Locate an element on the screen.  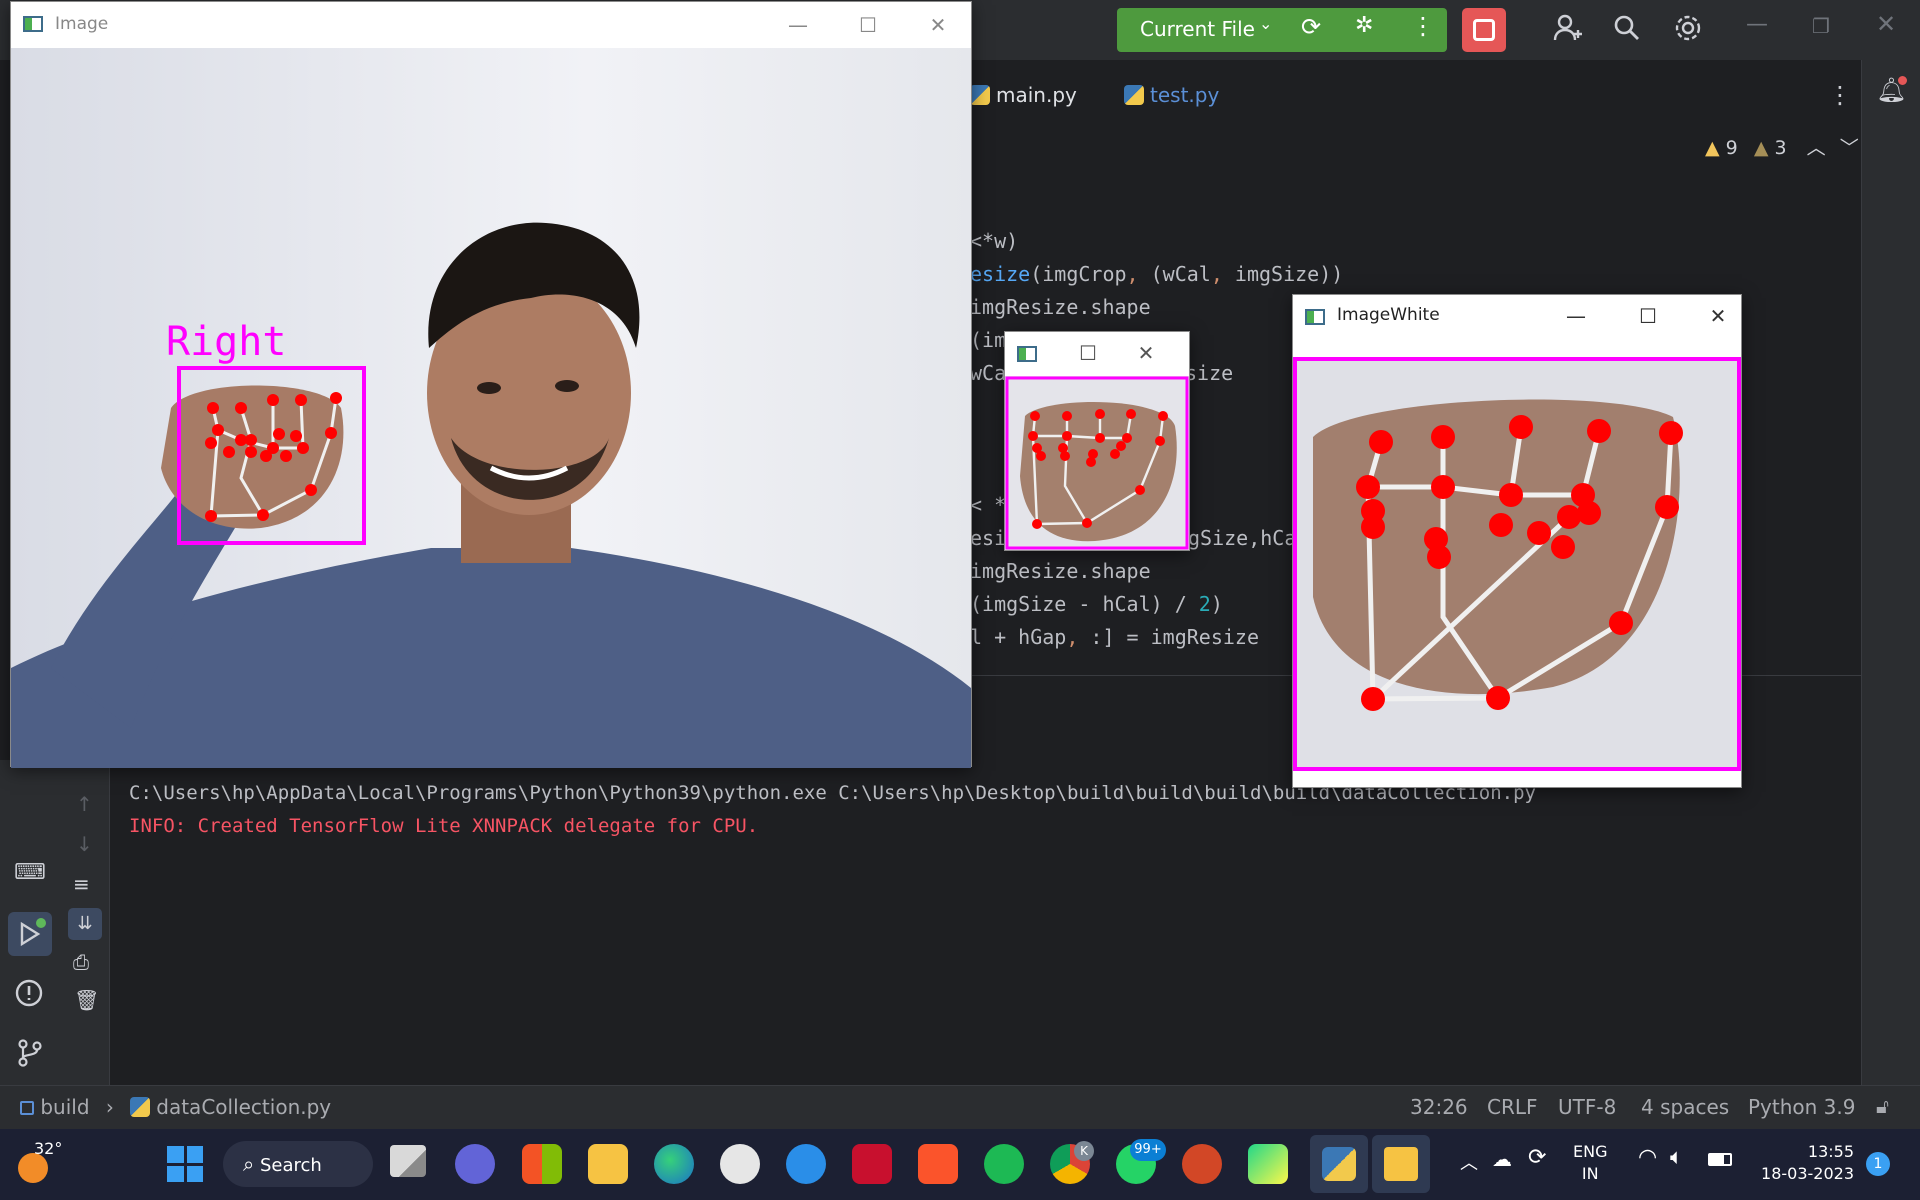
debug-icon: ✲ is located at coordinates (1364, 25).